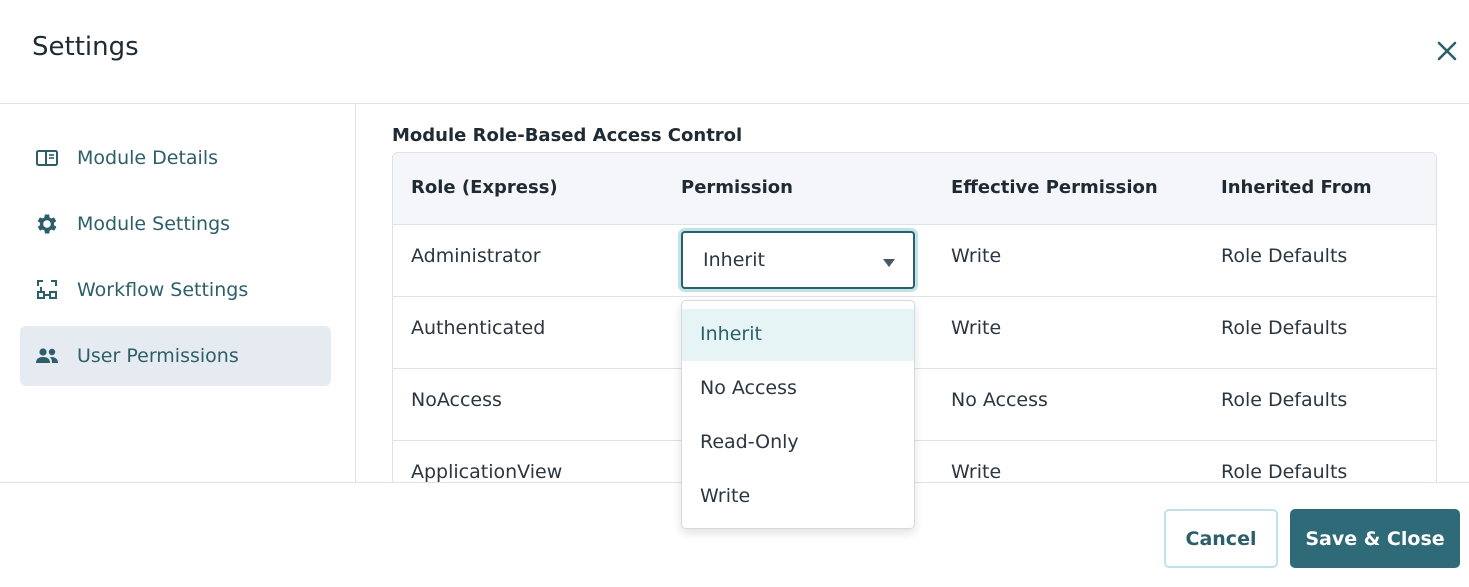 This screenshot has width=1469, height=587. I want to click on sidebar-item-label: Workflow Settings, so click(163, 290).